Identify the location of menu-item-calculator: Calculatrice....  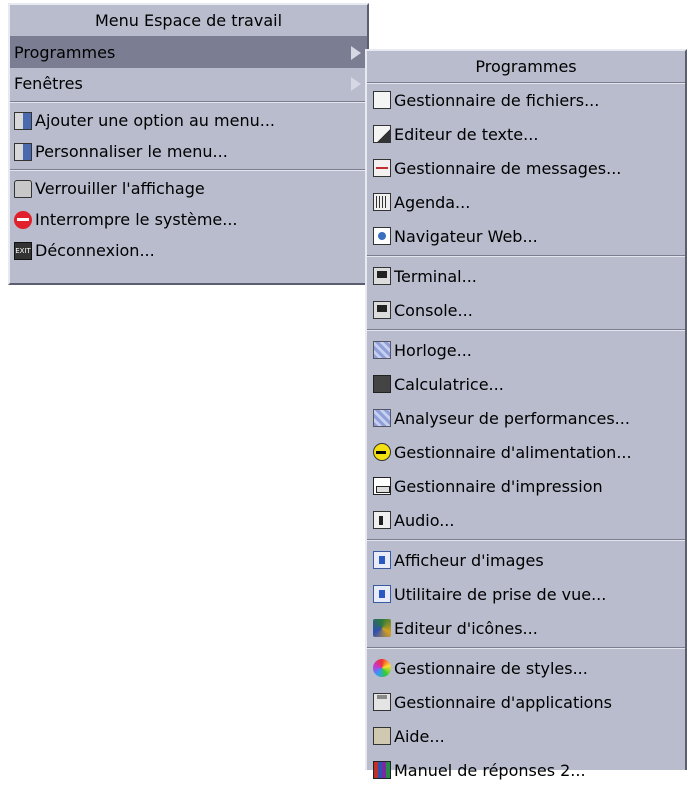
(526, 384).